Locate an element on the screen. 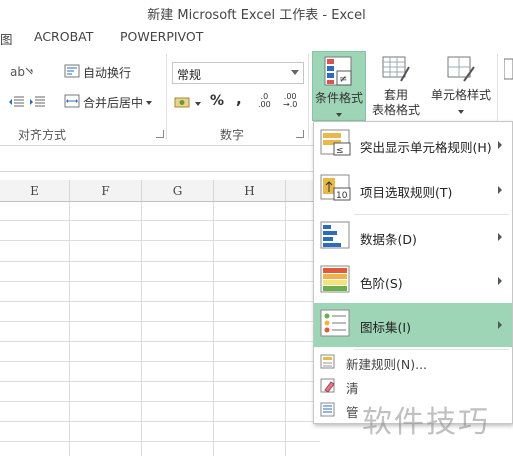 This screenshot has width=513, height=456. cell-styles-label: 单元格样式 is located at coordinates (460, 95).